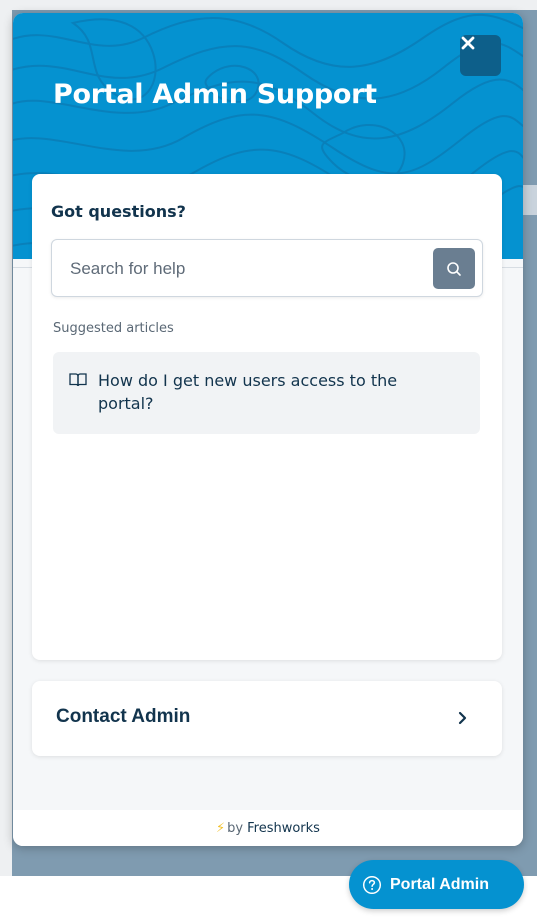  Describe the element at coordinates (530, 200) in the screenshot. I see `page-scrollbar` at that location.